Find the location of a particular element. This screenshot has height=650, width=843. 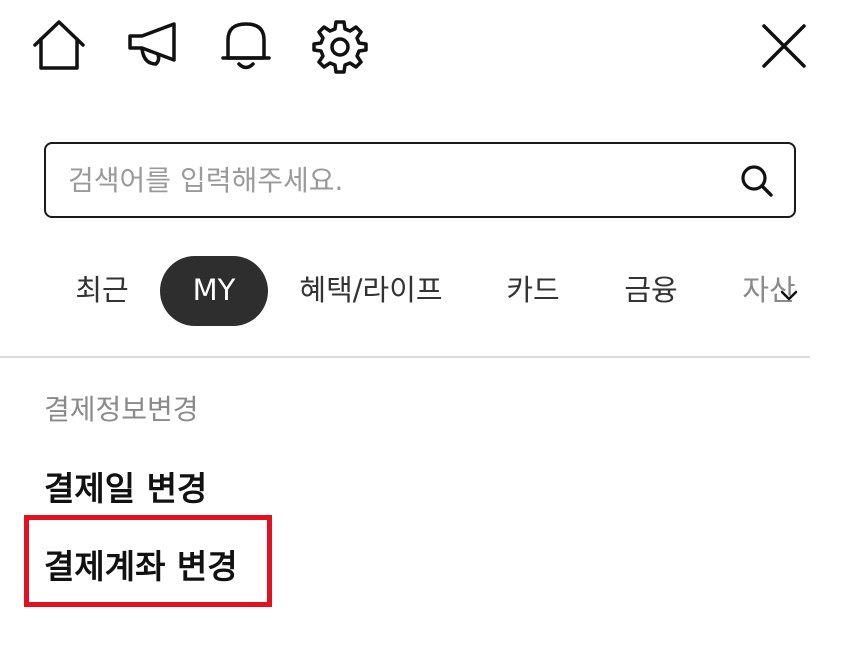

tab-finance: 금융 is located at coordinates (651, 291).